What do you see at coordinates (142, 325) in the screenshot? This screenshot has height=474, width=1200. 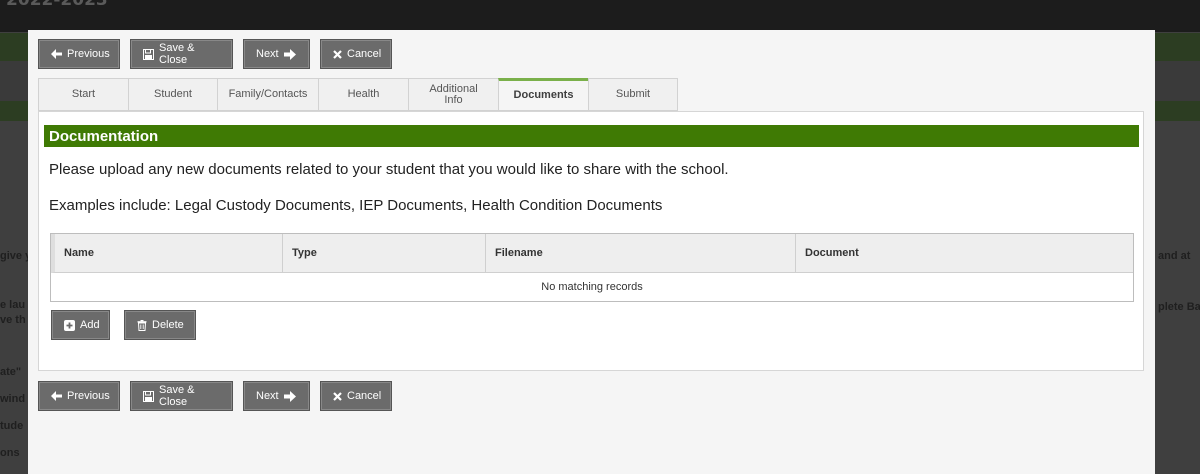 I see `trash-icon` at bounding box center [142, 325].